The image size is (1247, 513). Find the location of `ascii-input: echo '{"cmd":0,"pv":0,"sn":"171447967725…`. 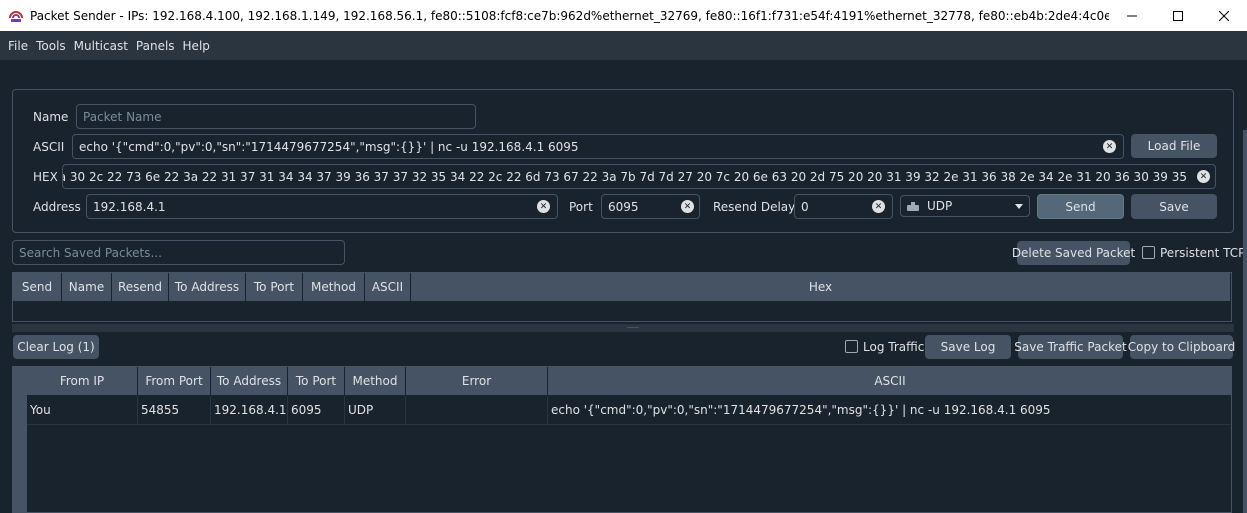

ascii-input: echo '{"cmd":0,"pv":0,"sn":"171447967725… is located at coordinates (598, 146).